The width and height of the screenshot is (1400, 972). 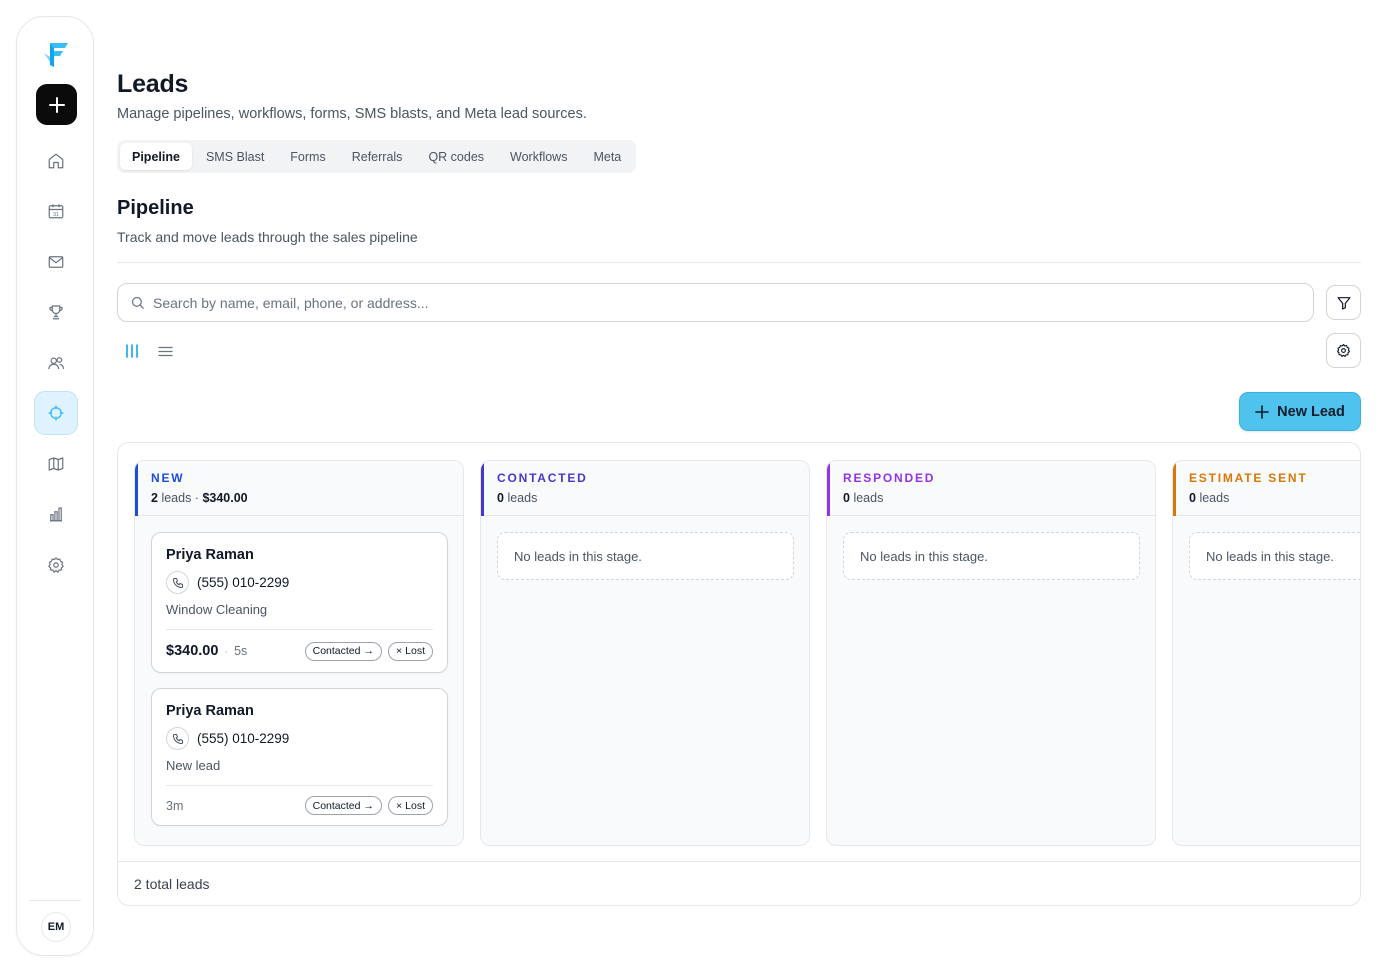 I want to click on column-meta: 2 leads · $340.00, so click(x=199, y=498).